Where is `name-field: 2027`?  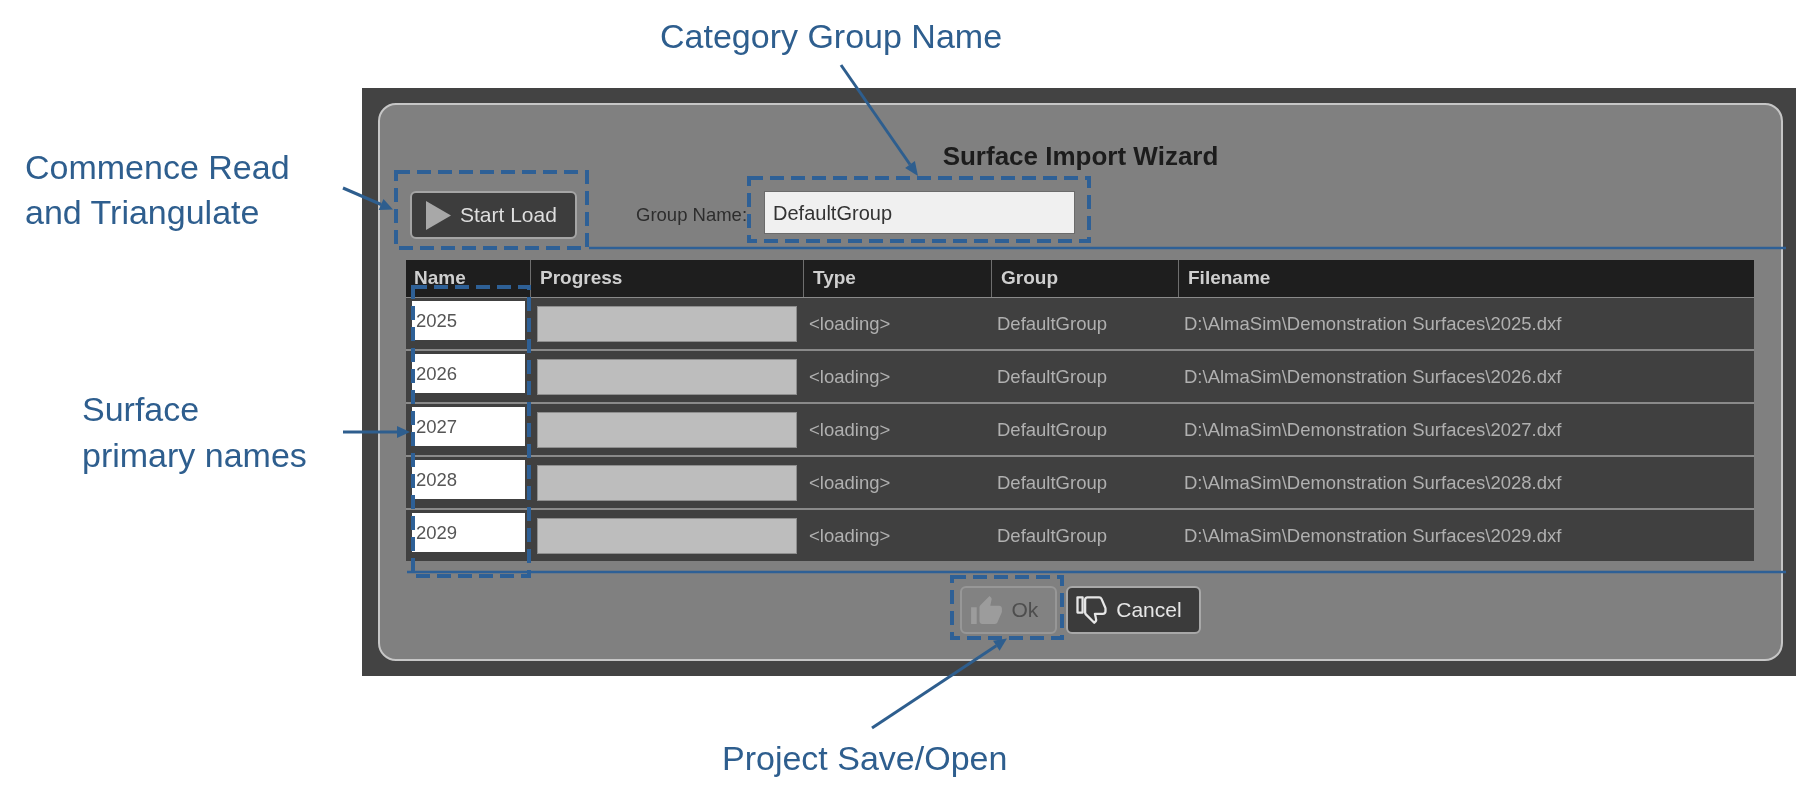
name-field: 2027 is located at coordinates (468, 426).